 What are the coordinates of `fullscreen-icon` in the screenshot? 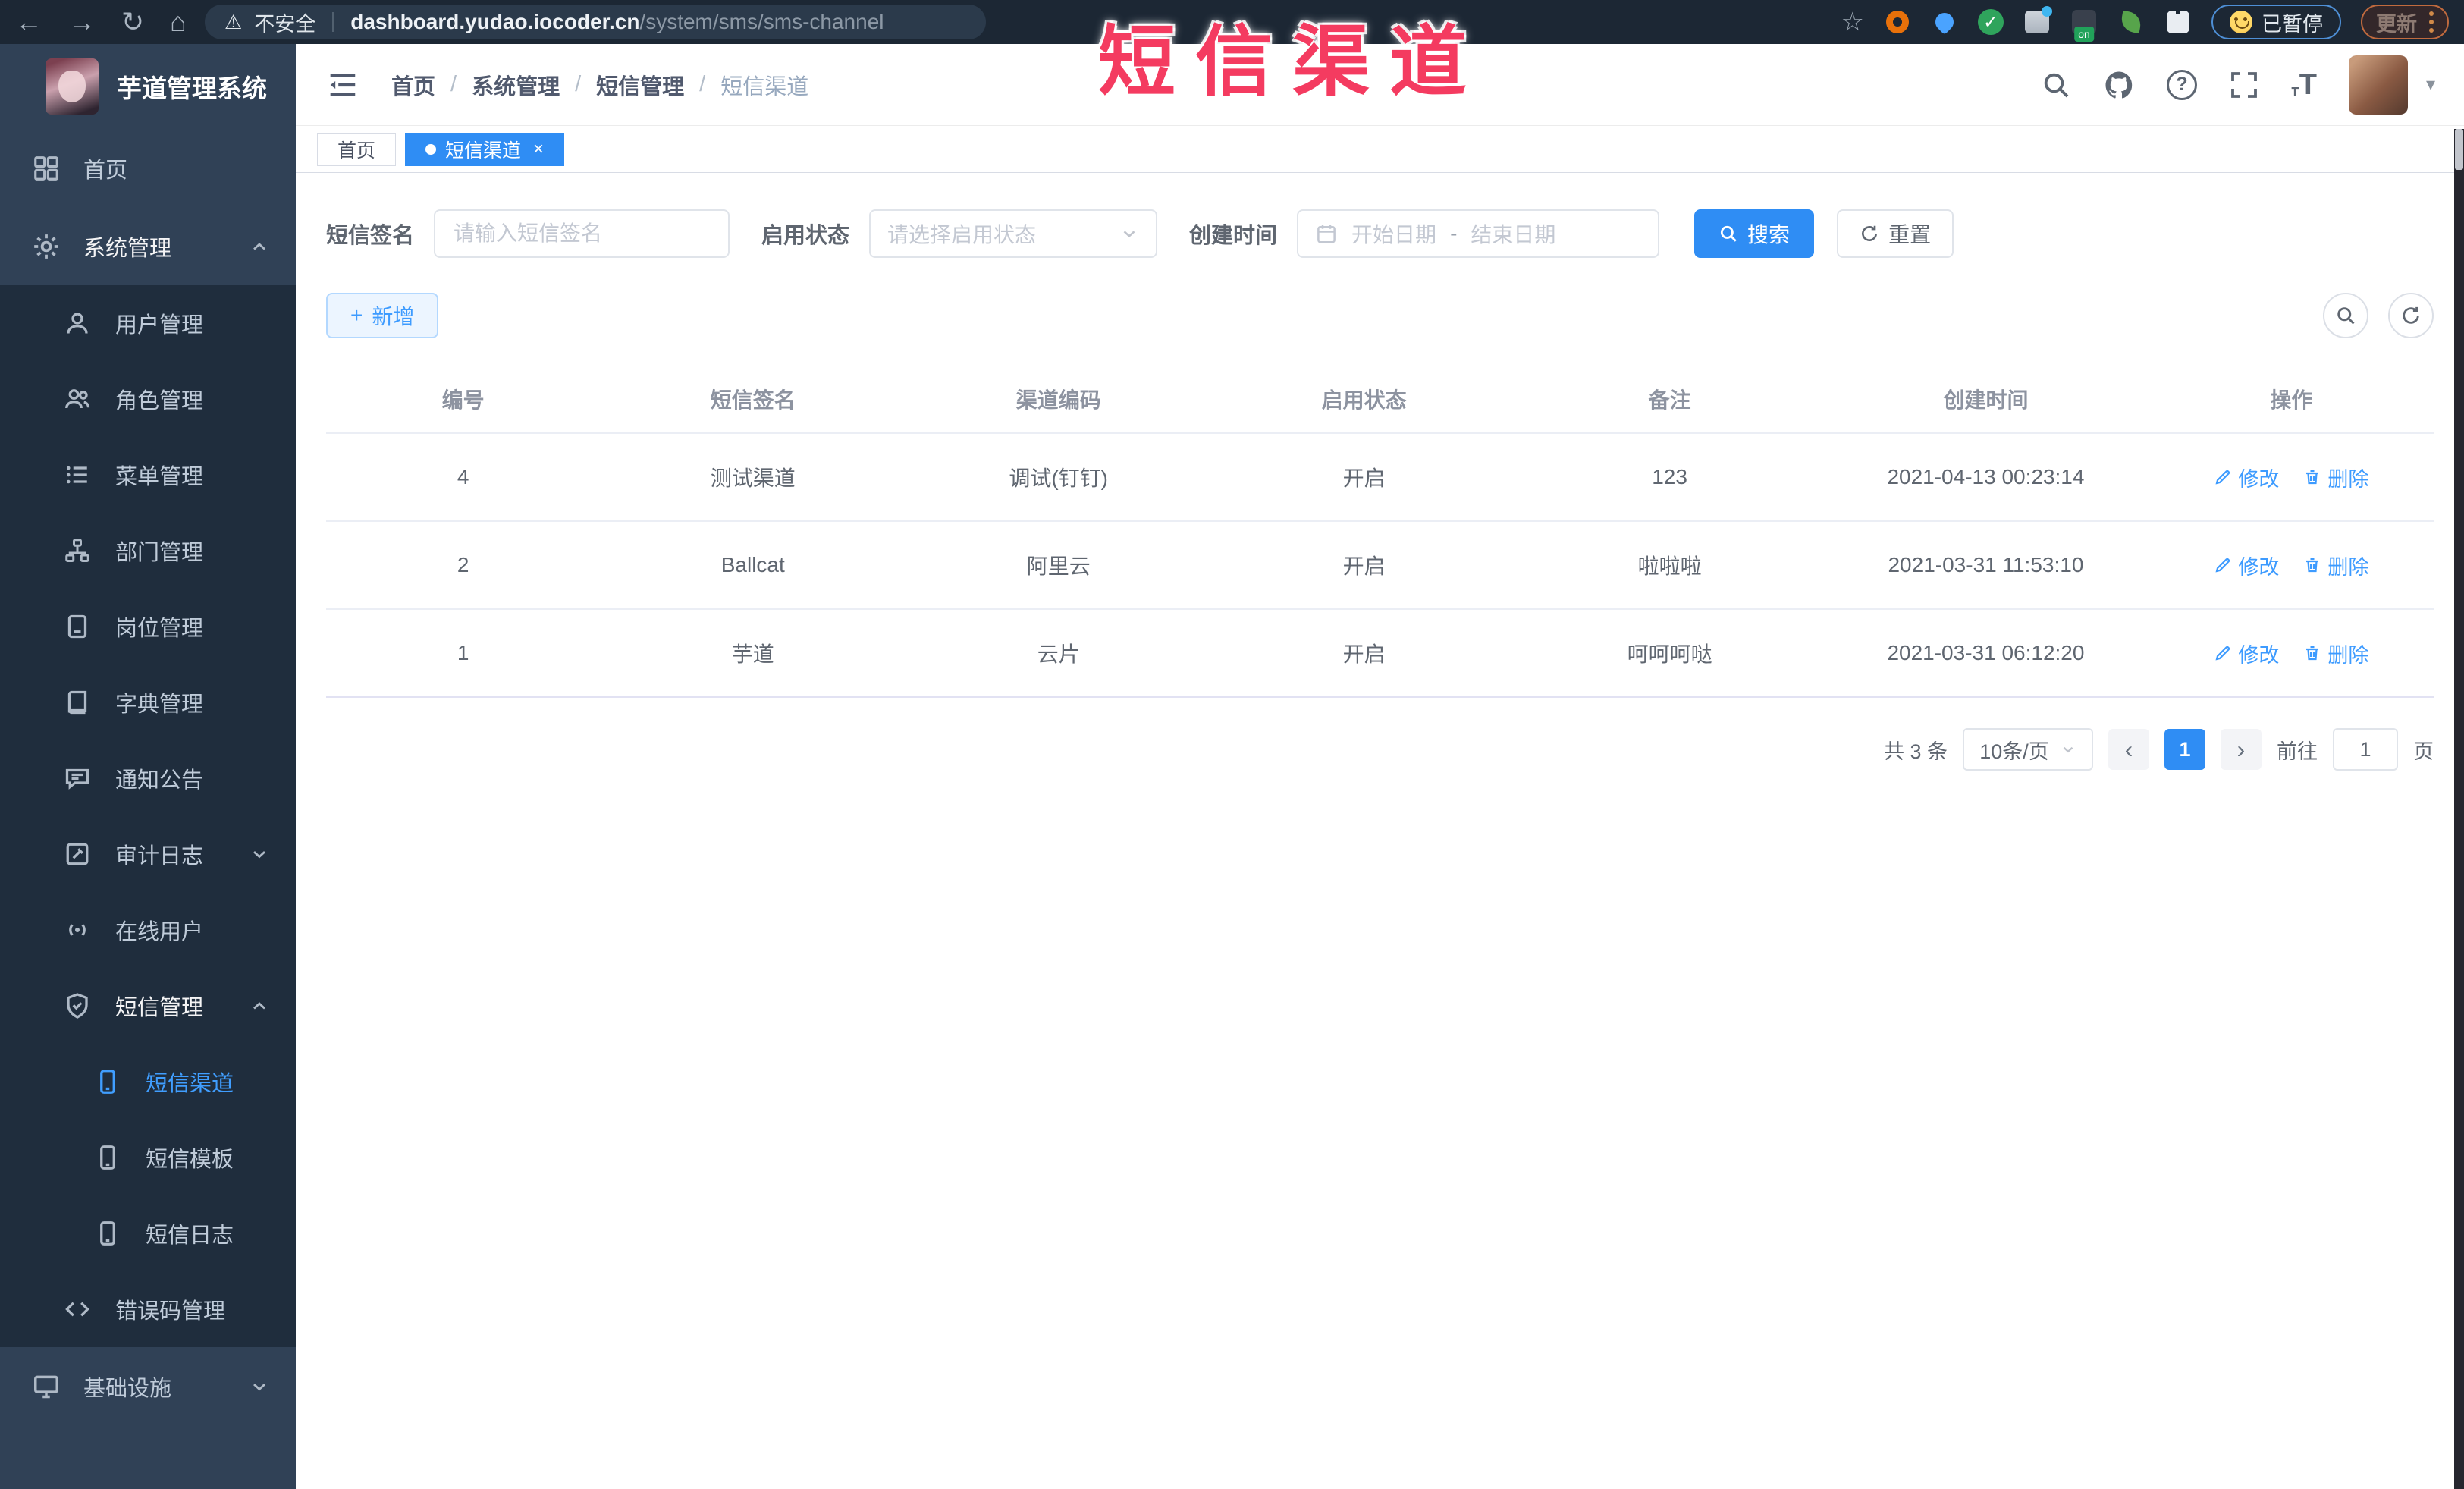 It's located at (2244, 85).